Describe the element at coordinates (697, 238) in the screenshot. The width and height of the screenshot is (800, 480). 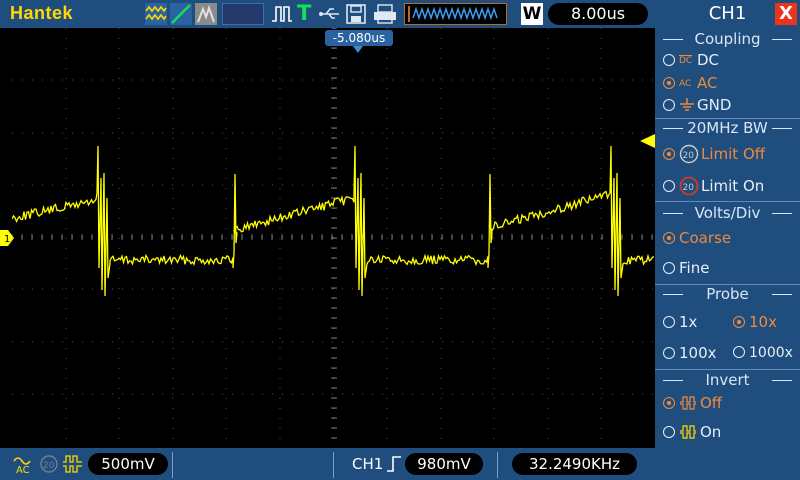
I see `volts-coarse-option: Coarse` at that location.